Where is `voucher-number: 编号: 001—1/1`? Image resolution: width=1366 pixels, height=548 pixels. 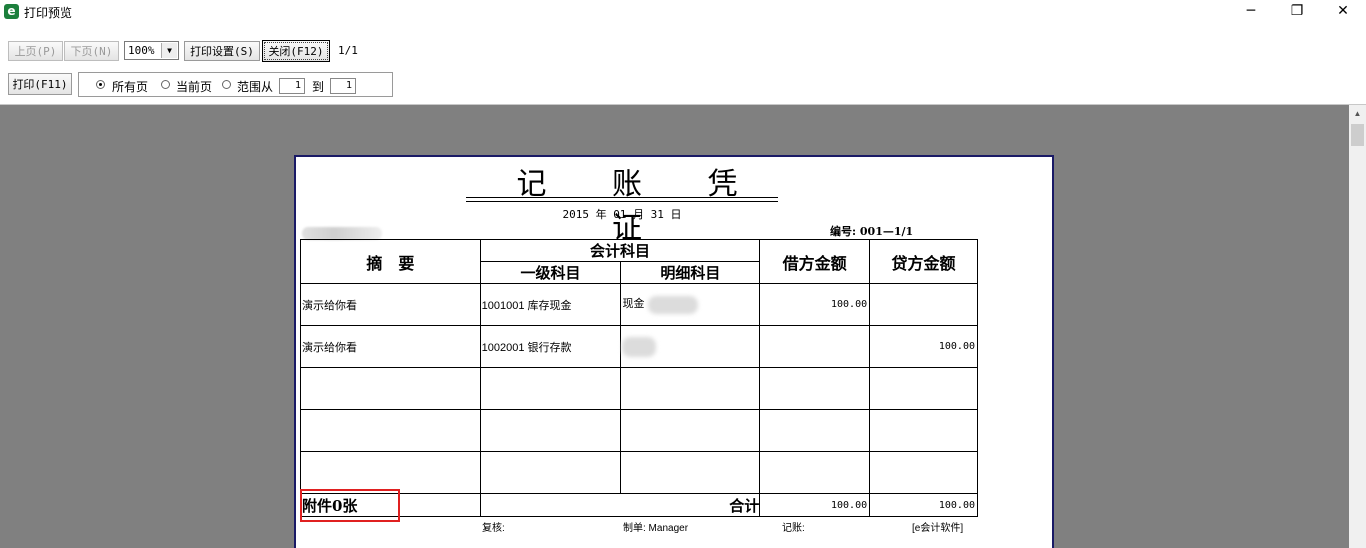
voucher-number: 编号: 001—1/1 is located at coordinates (872, 231).